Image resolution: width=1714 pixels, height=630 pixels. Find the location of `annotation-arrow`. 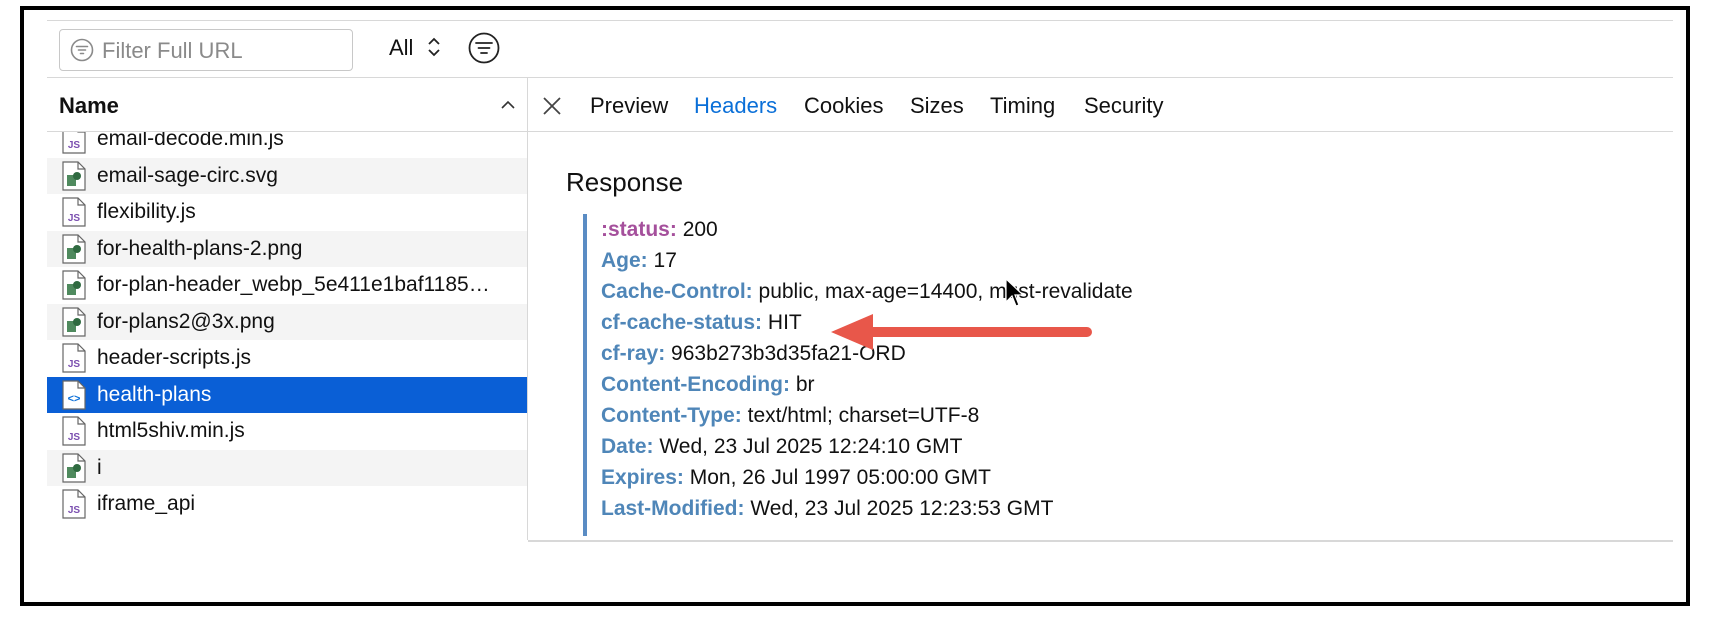

annotation-arrow is located at coordinates (961, 332).